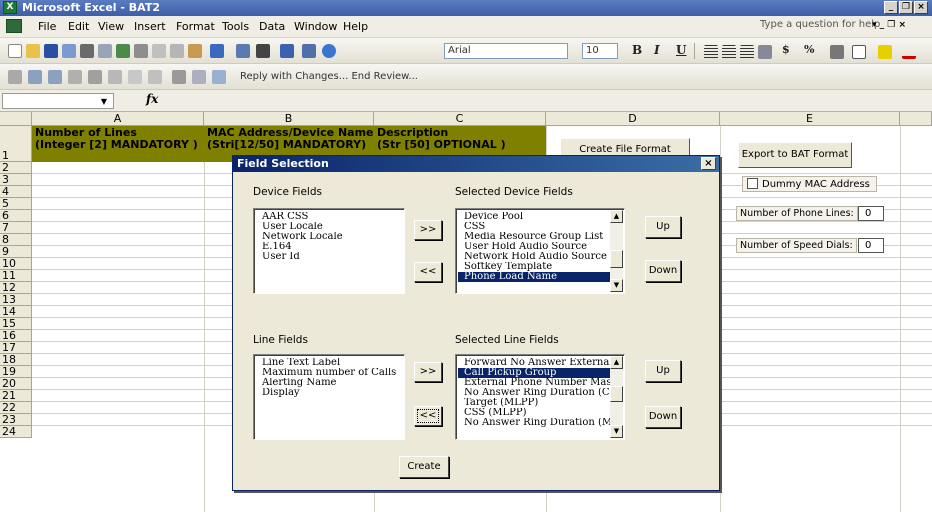 The height and width of the screenshot is (512, 932). I want to click on close-button: ×, so click(921, 7).